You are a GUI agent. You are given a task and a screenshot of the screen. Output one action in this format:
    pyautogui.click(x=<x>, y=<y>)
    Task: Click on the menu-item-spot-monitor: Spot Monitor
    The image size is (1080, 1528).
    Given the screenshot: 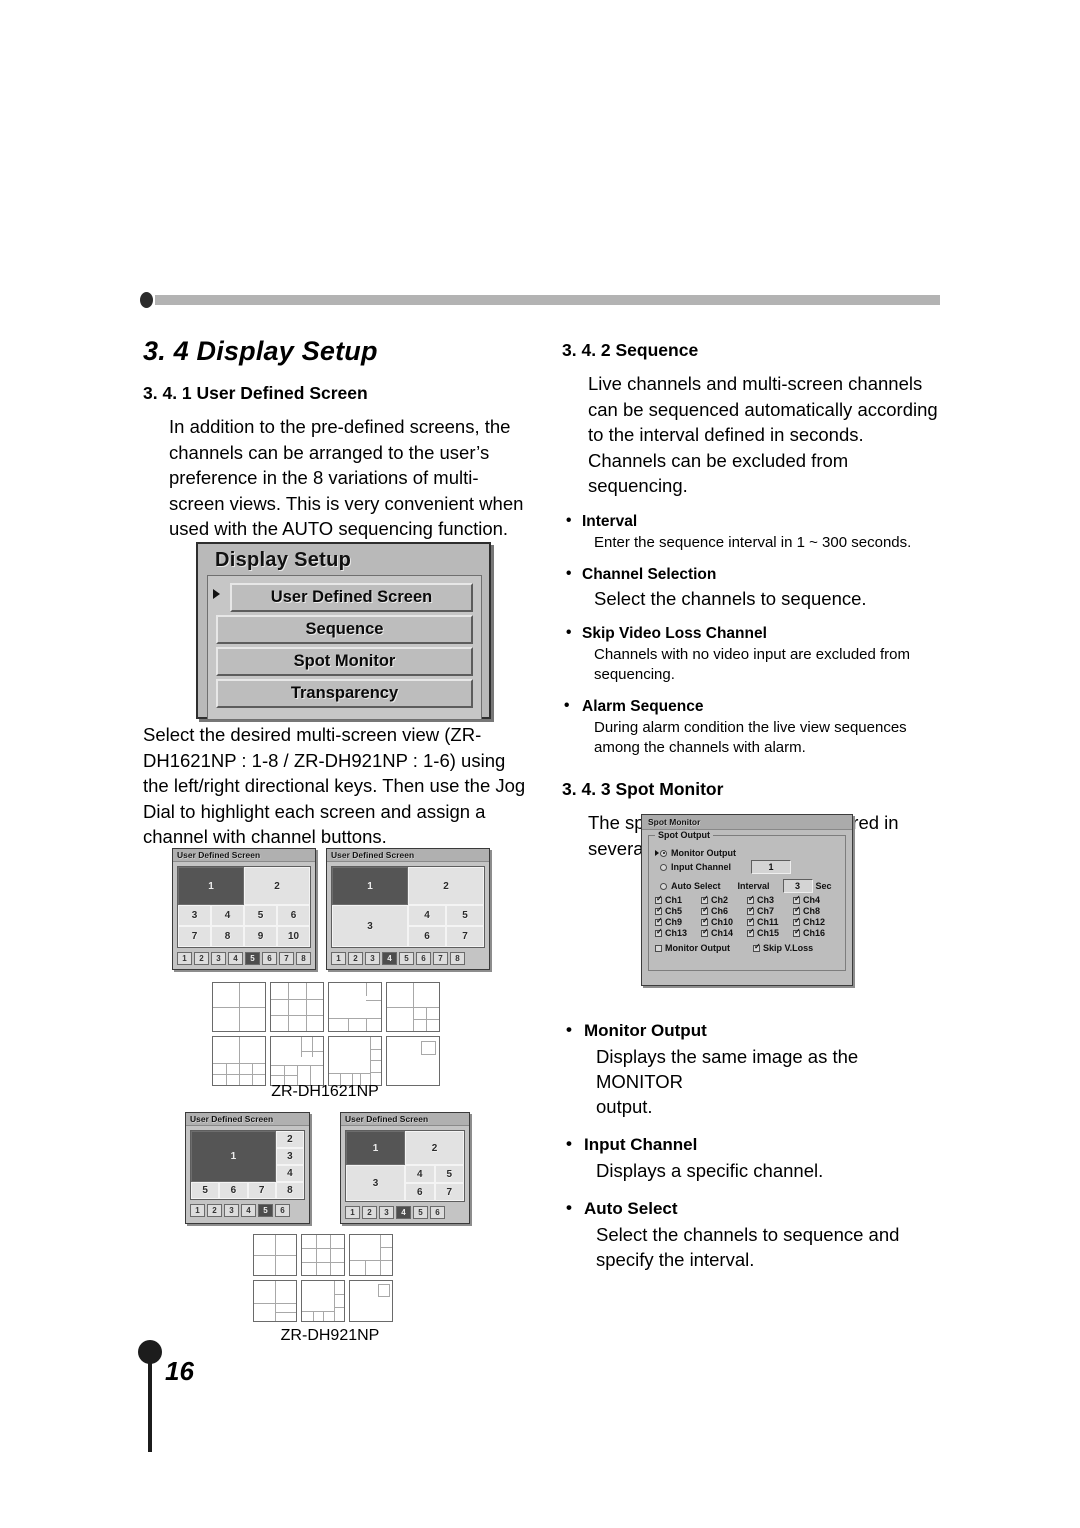 What is the action you would take?
    pyautogui.click(x=344, y=661)
    